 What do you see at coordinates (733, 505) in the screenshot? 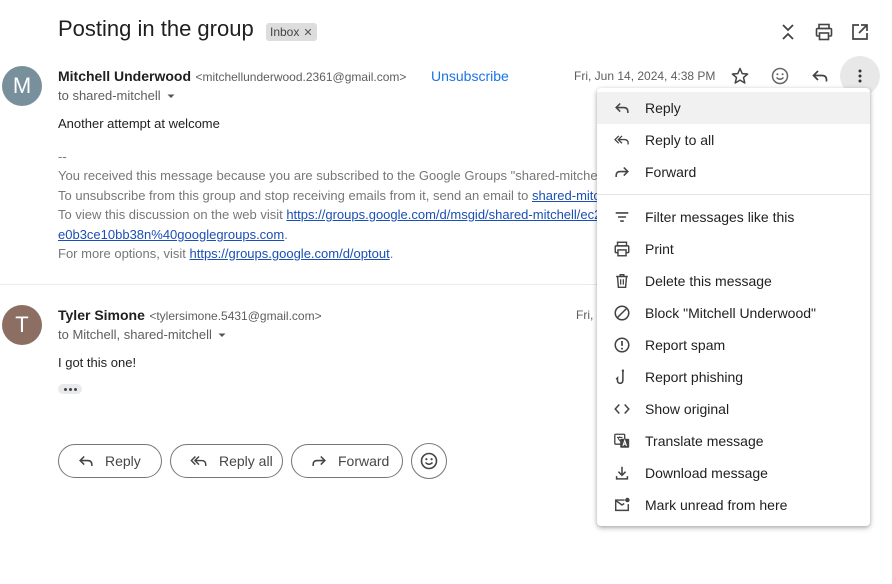
I see `menu-item-mark-unread: Mark unread from here` at bounding box center [733, 505].